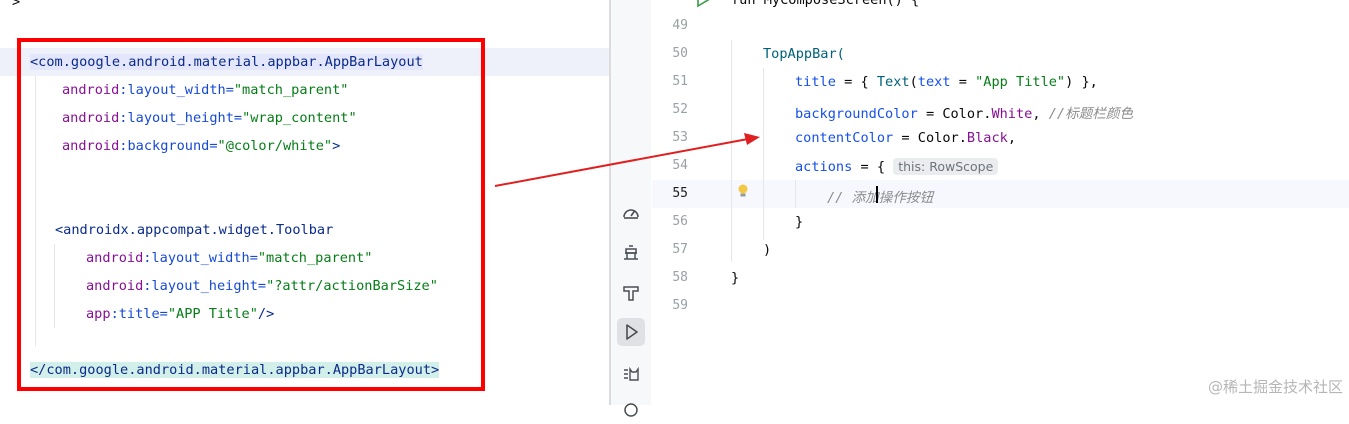 The width and height of the screenshot is (1349, 424). What do you see at coordinates (877, 194) in the screenshot?
I see `text-caret` at bounding box center [877, 194].